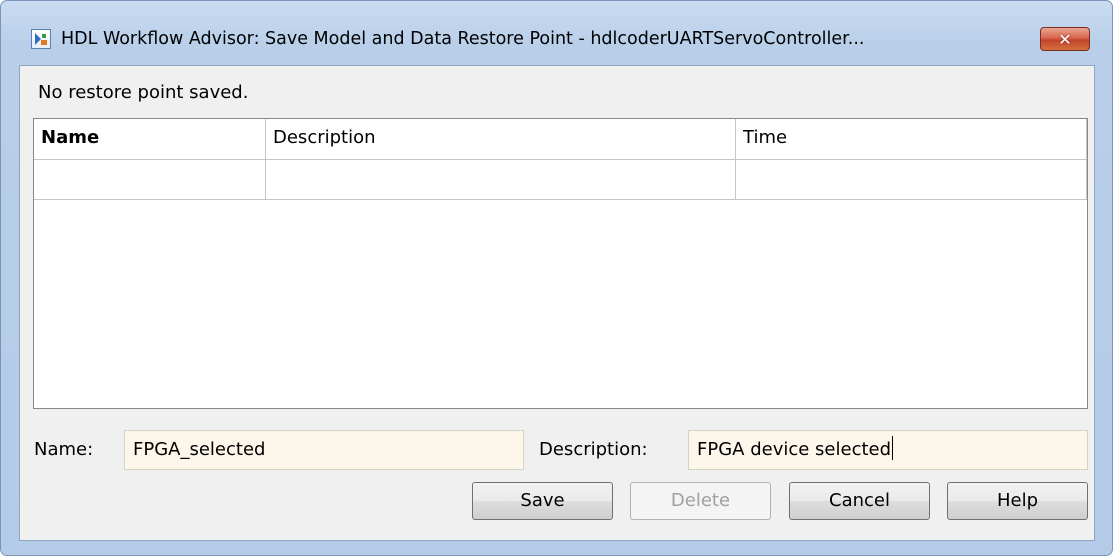 This screenshot has width=1115, height=558. What do you see at coordinates (542, 501) in the screenshot?
I see `save-button: Save` at bounding box center [542, 501].